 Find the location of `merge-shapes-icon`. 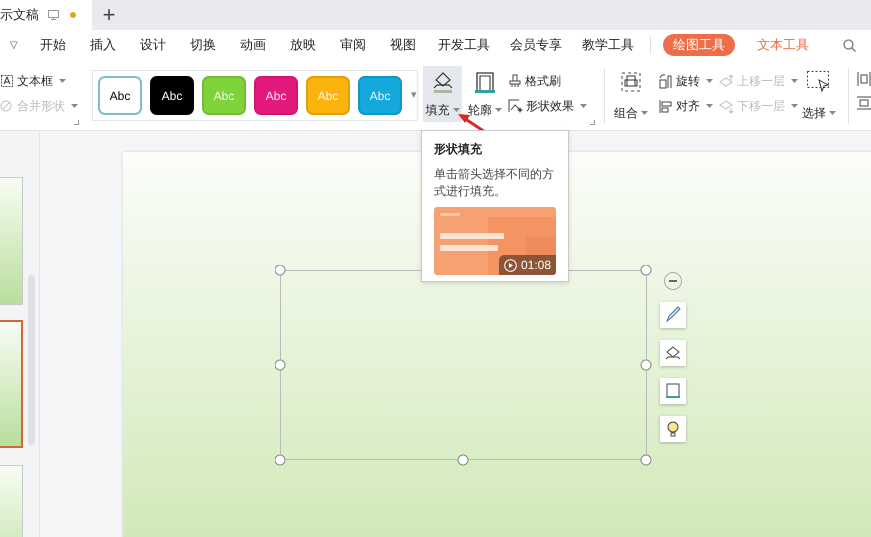

merge-shapes-icon is located at coordinates (7, 106).